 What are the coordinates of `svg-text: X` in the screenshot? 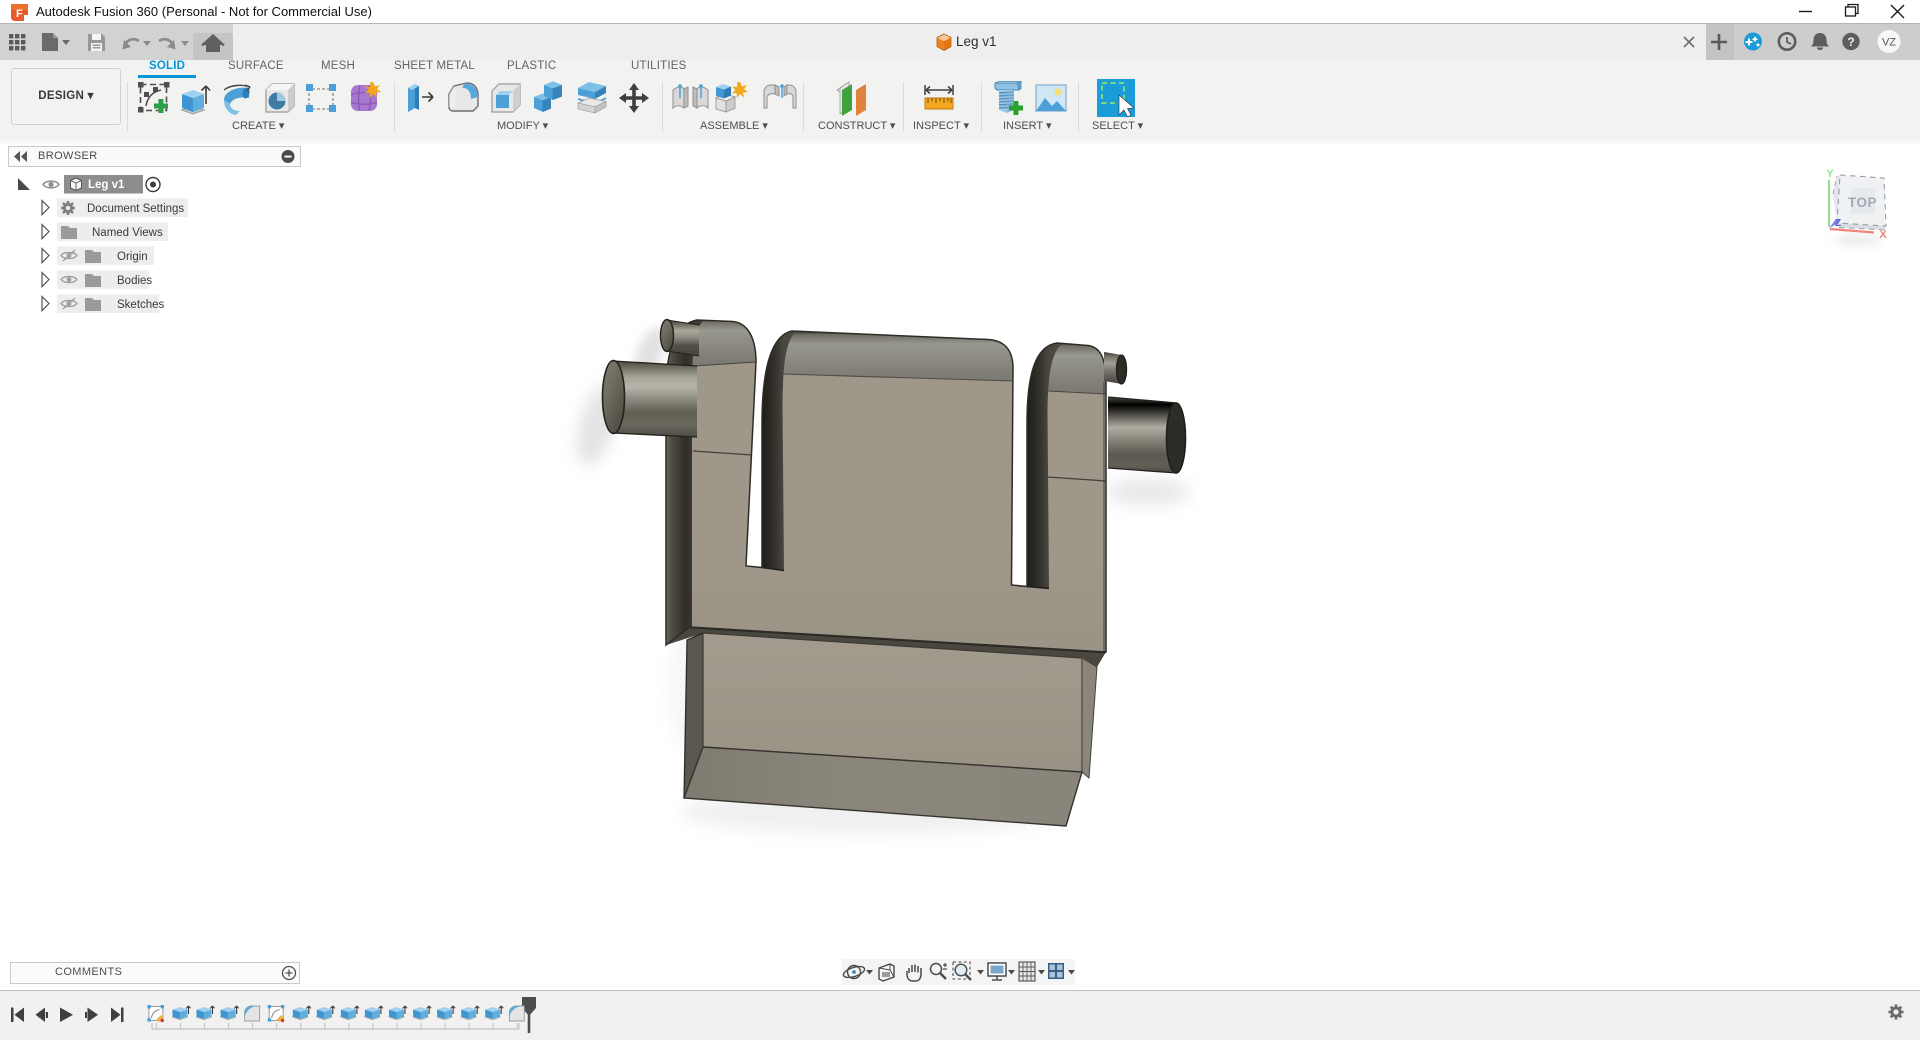 It's located at (1883, 235).